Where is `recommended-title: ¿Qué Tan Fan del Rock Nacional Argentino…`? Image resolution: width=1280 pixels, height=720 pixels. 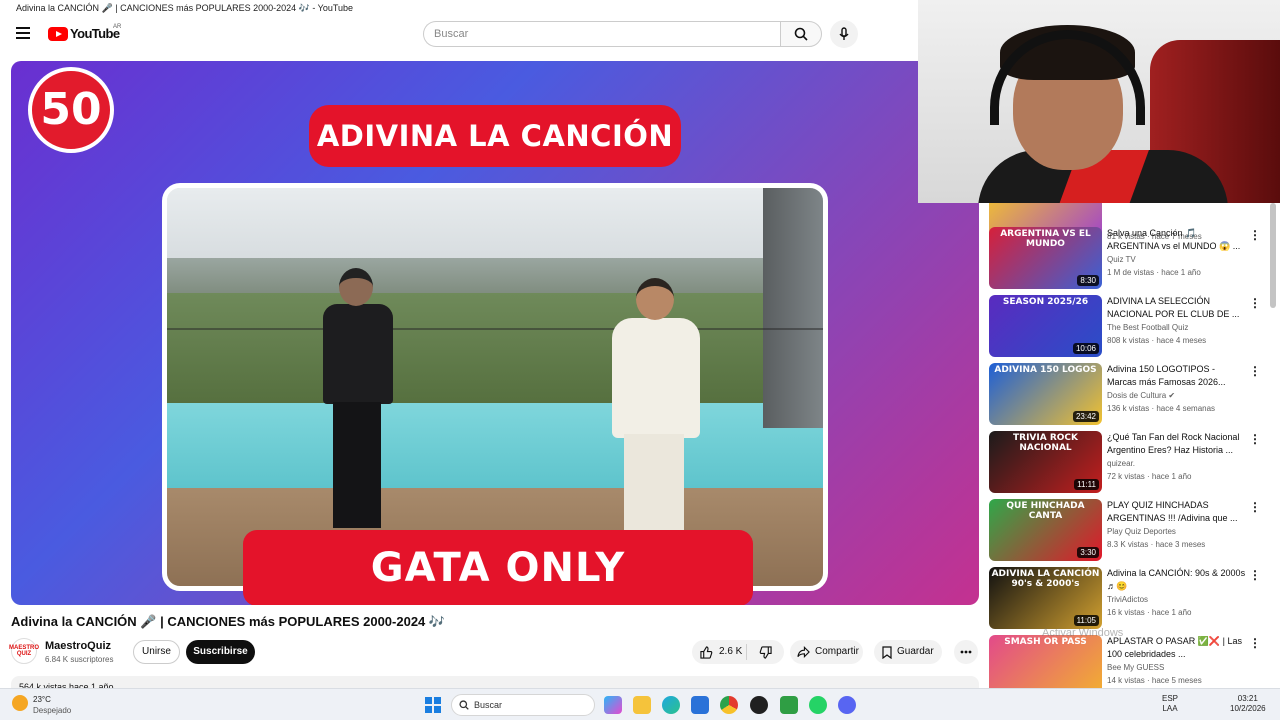 recommended-title: ¿Qué Tan Fan del Rock Nacional Argentino… is located at coordinates (1177, 444).